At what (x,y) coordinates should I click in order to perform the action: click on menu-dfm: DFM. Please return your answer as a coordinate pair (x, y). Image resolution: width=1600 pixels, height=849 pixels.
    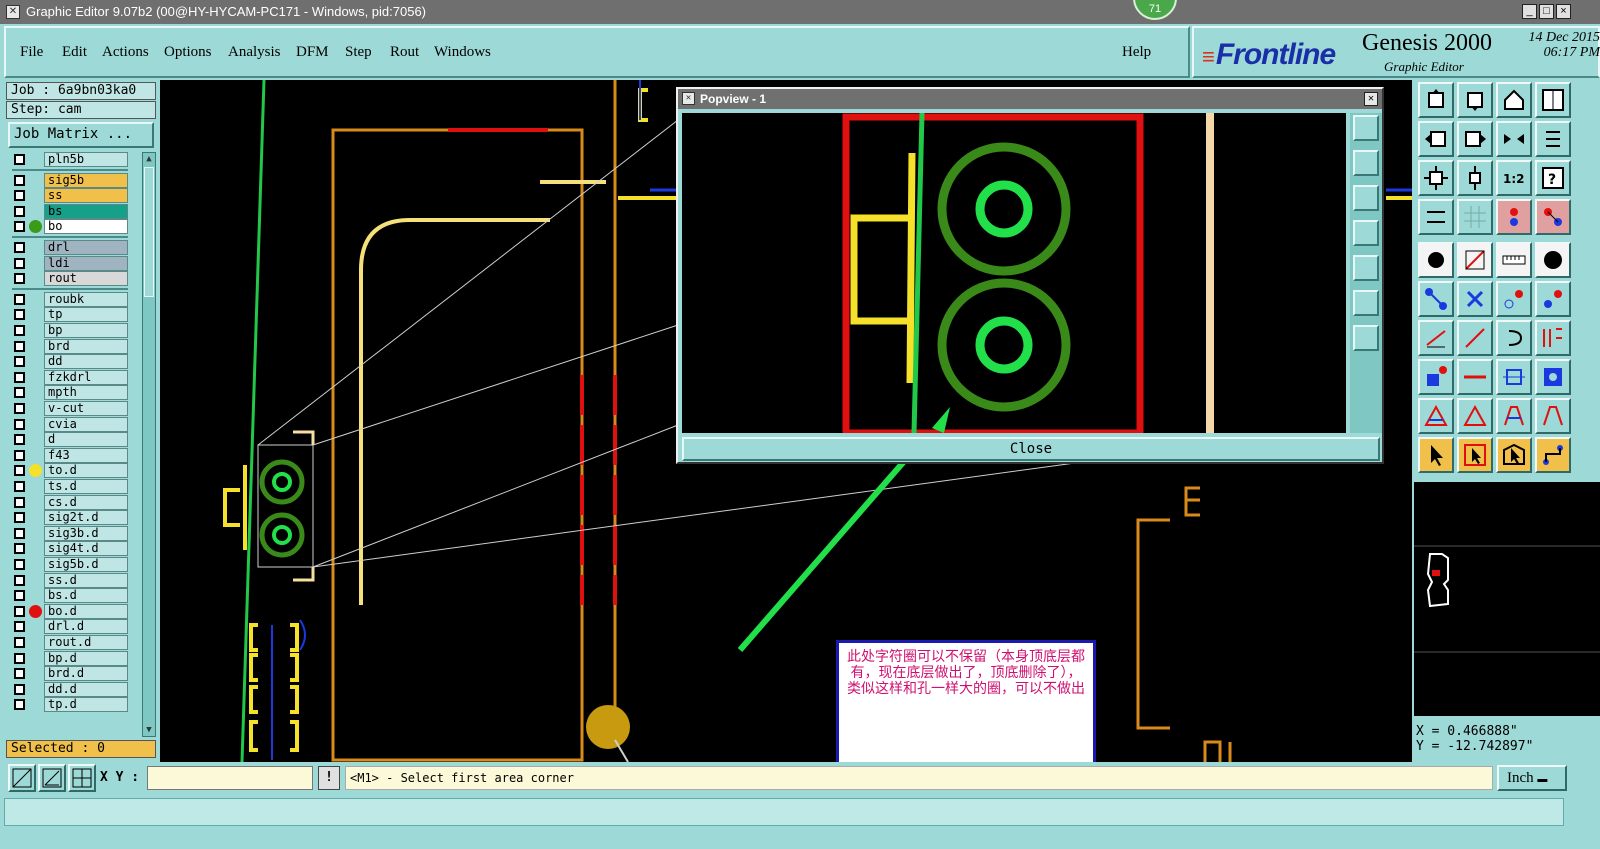
    Looking at the image, I should click on (312, 52).